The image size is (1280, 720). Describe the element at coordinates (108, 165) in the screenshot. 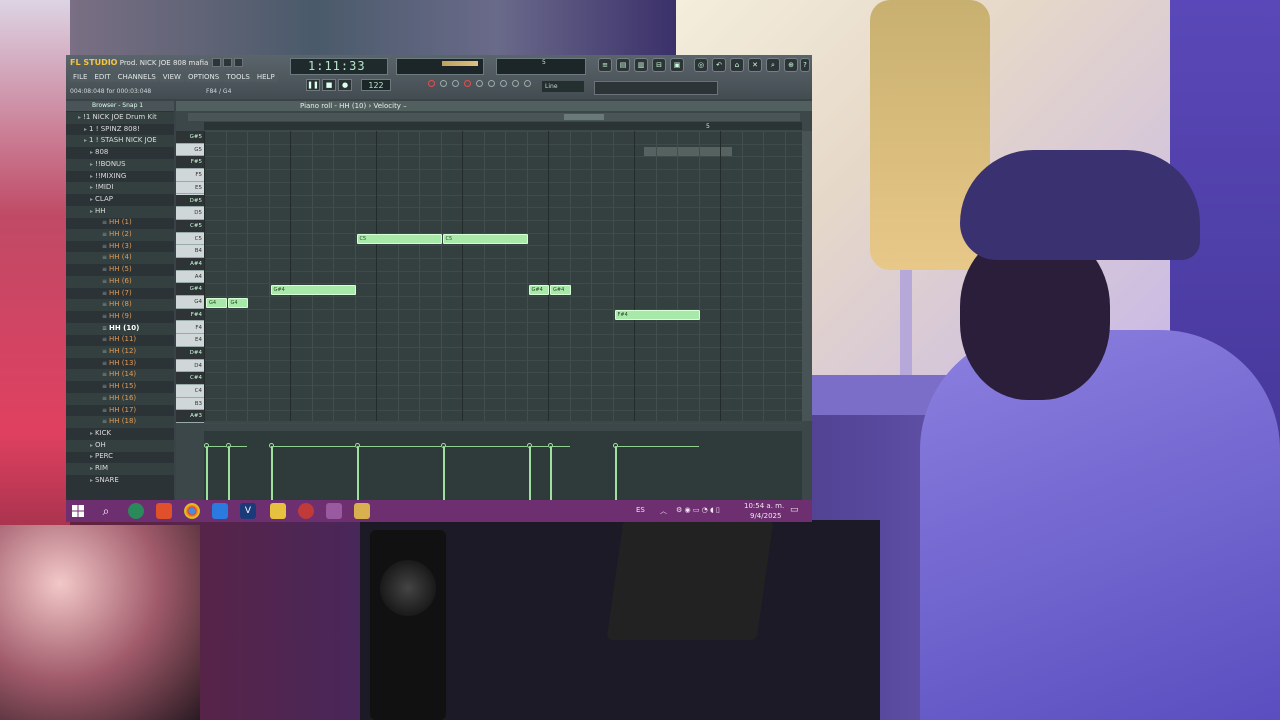

I see `browser-folder: ▸ !!BONUS` at that location.